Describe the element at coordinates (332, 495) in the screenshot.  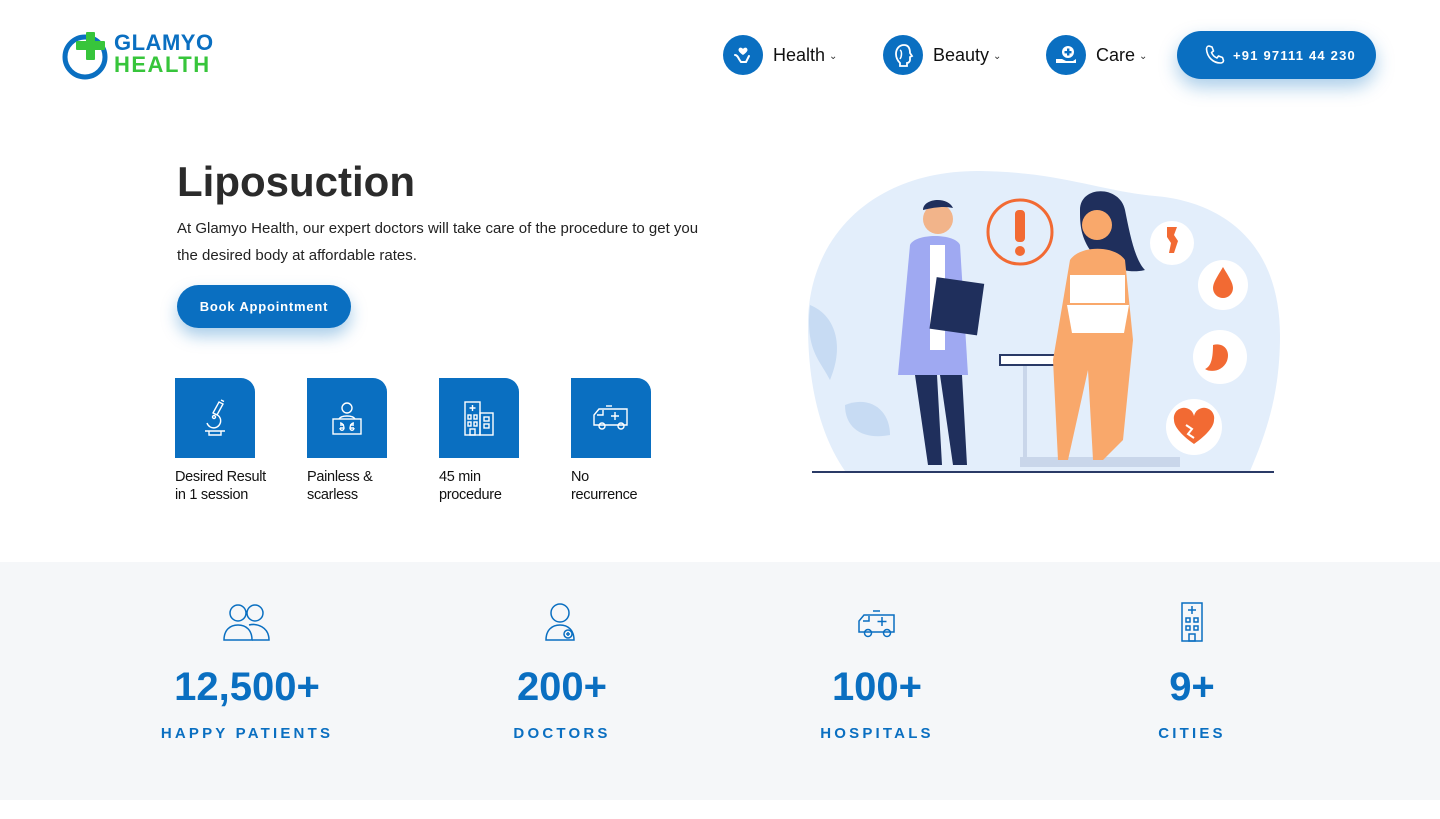
I see `feature-label-line2: scarless` at that location.